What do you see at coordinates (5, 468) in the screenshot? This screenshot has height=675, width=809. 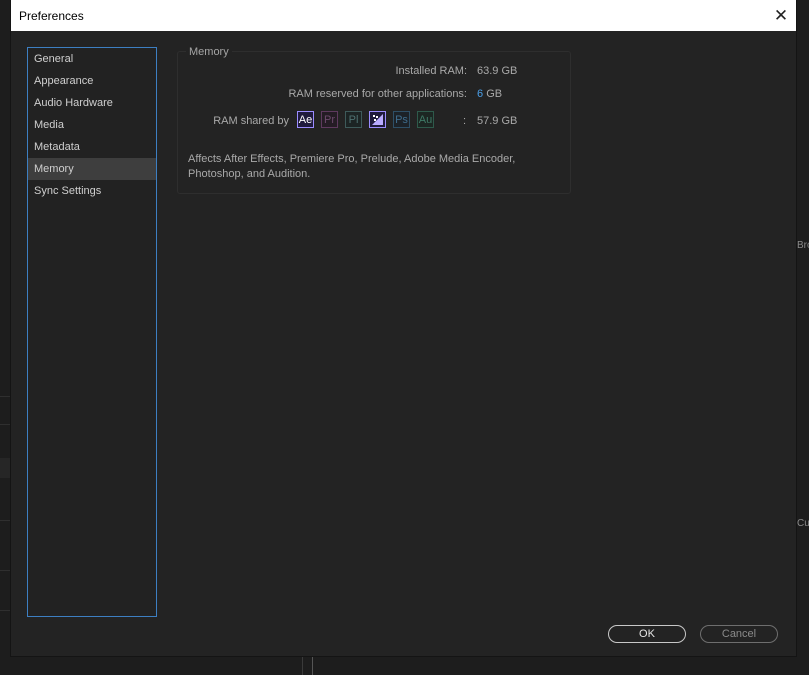 I see `bg-panel` at bounding box center [5, 468].